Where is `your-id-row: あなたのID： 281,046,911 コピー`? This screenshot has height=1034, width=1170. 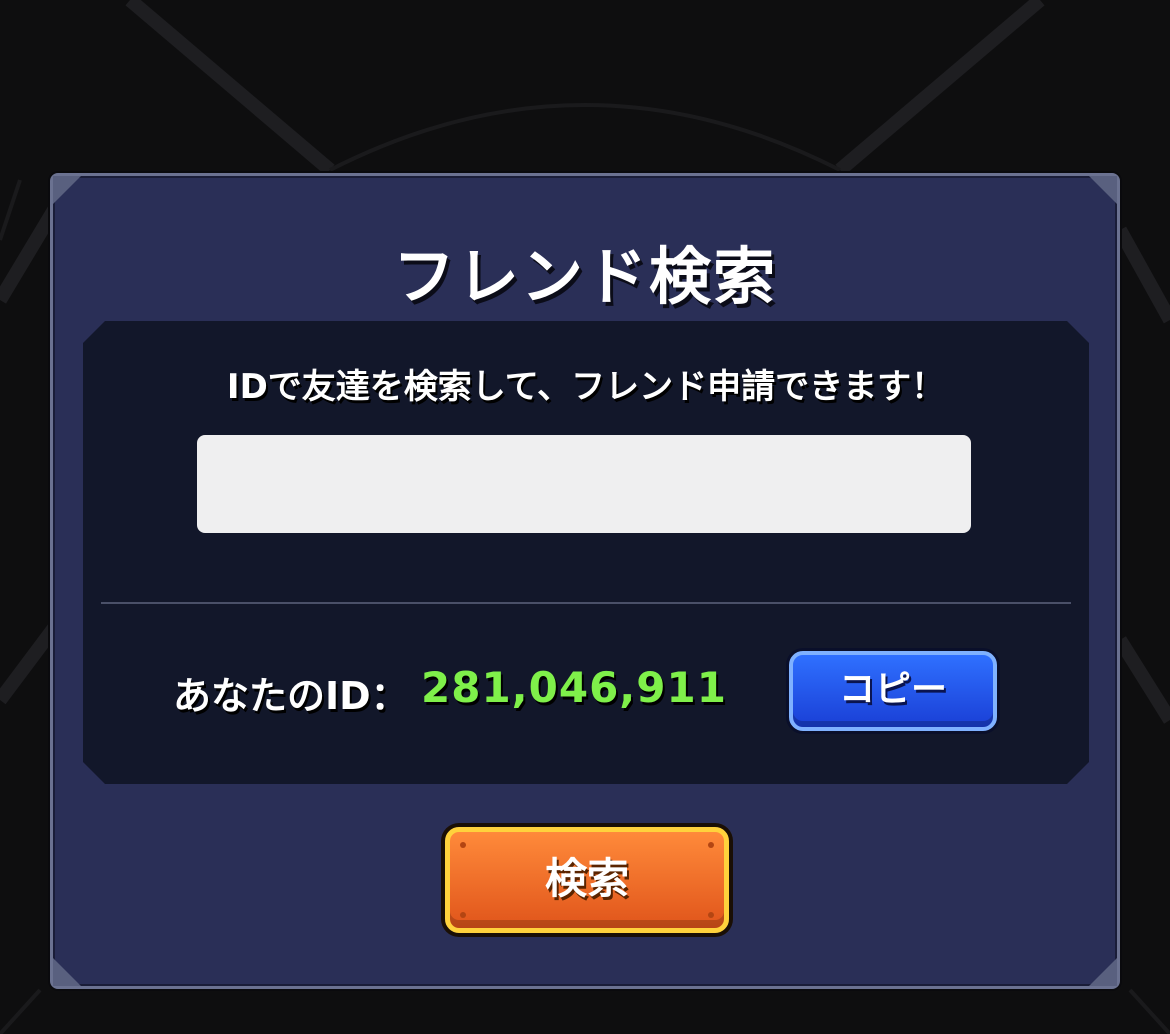
your-id-row: あなたのID： 281,046,911 コピー is located at coordinates (586, 693).